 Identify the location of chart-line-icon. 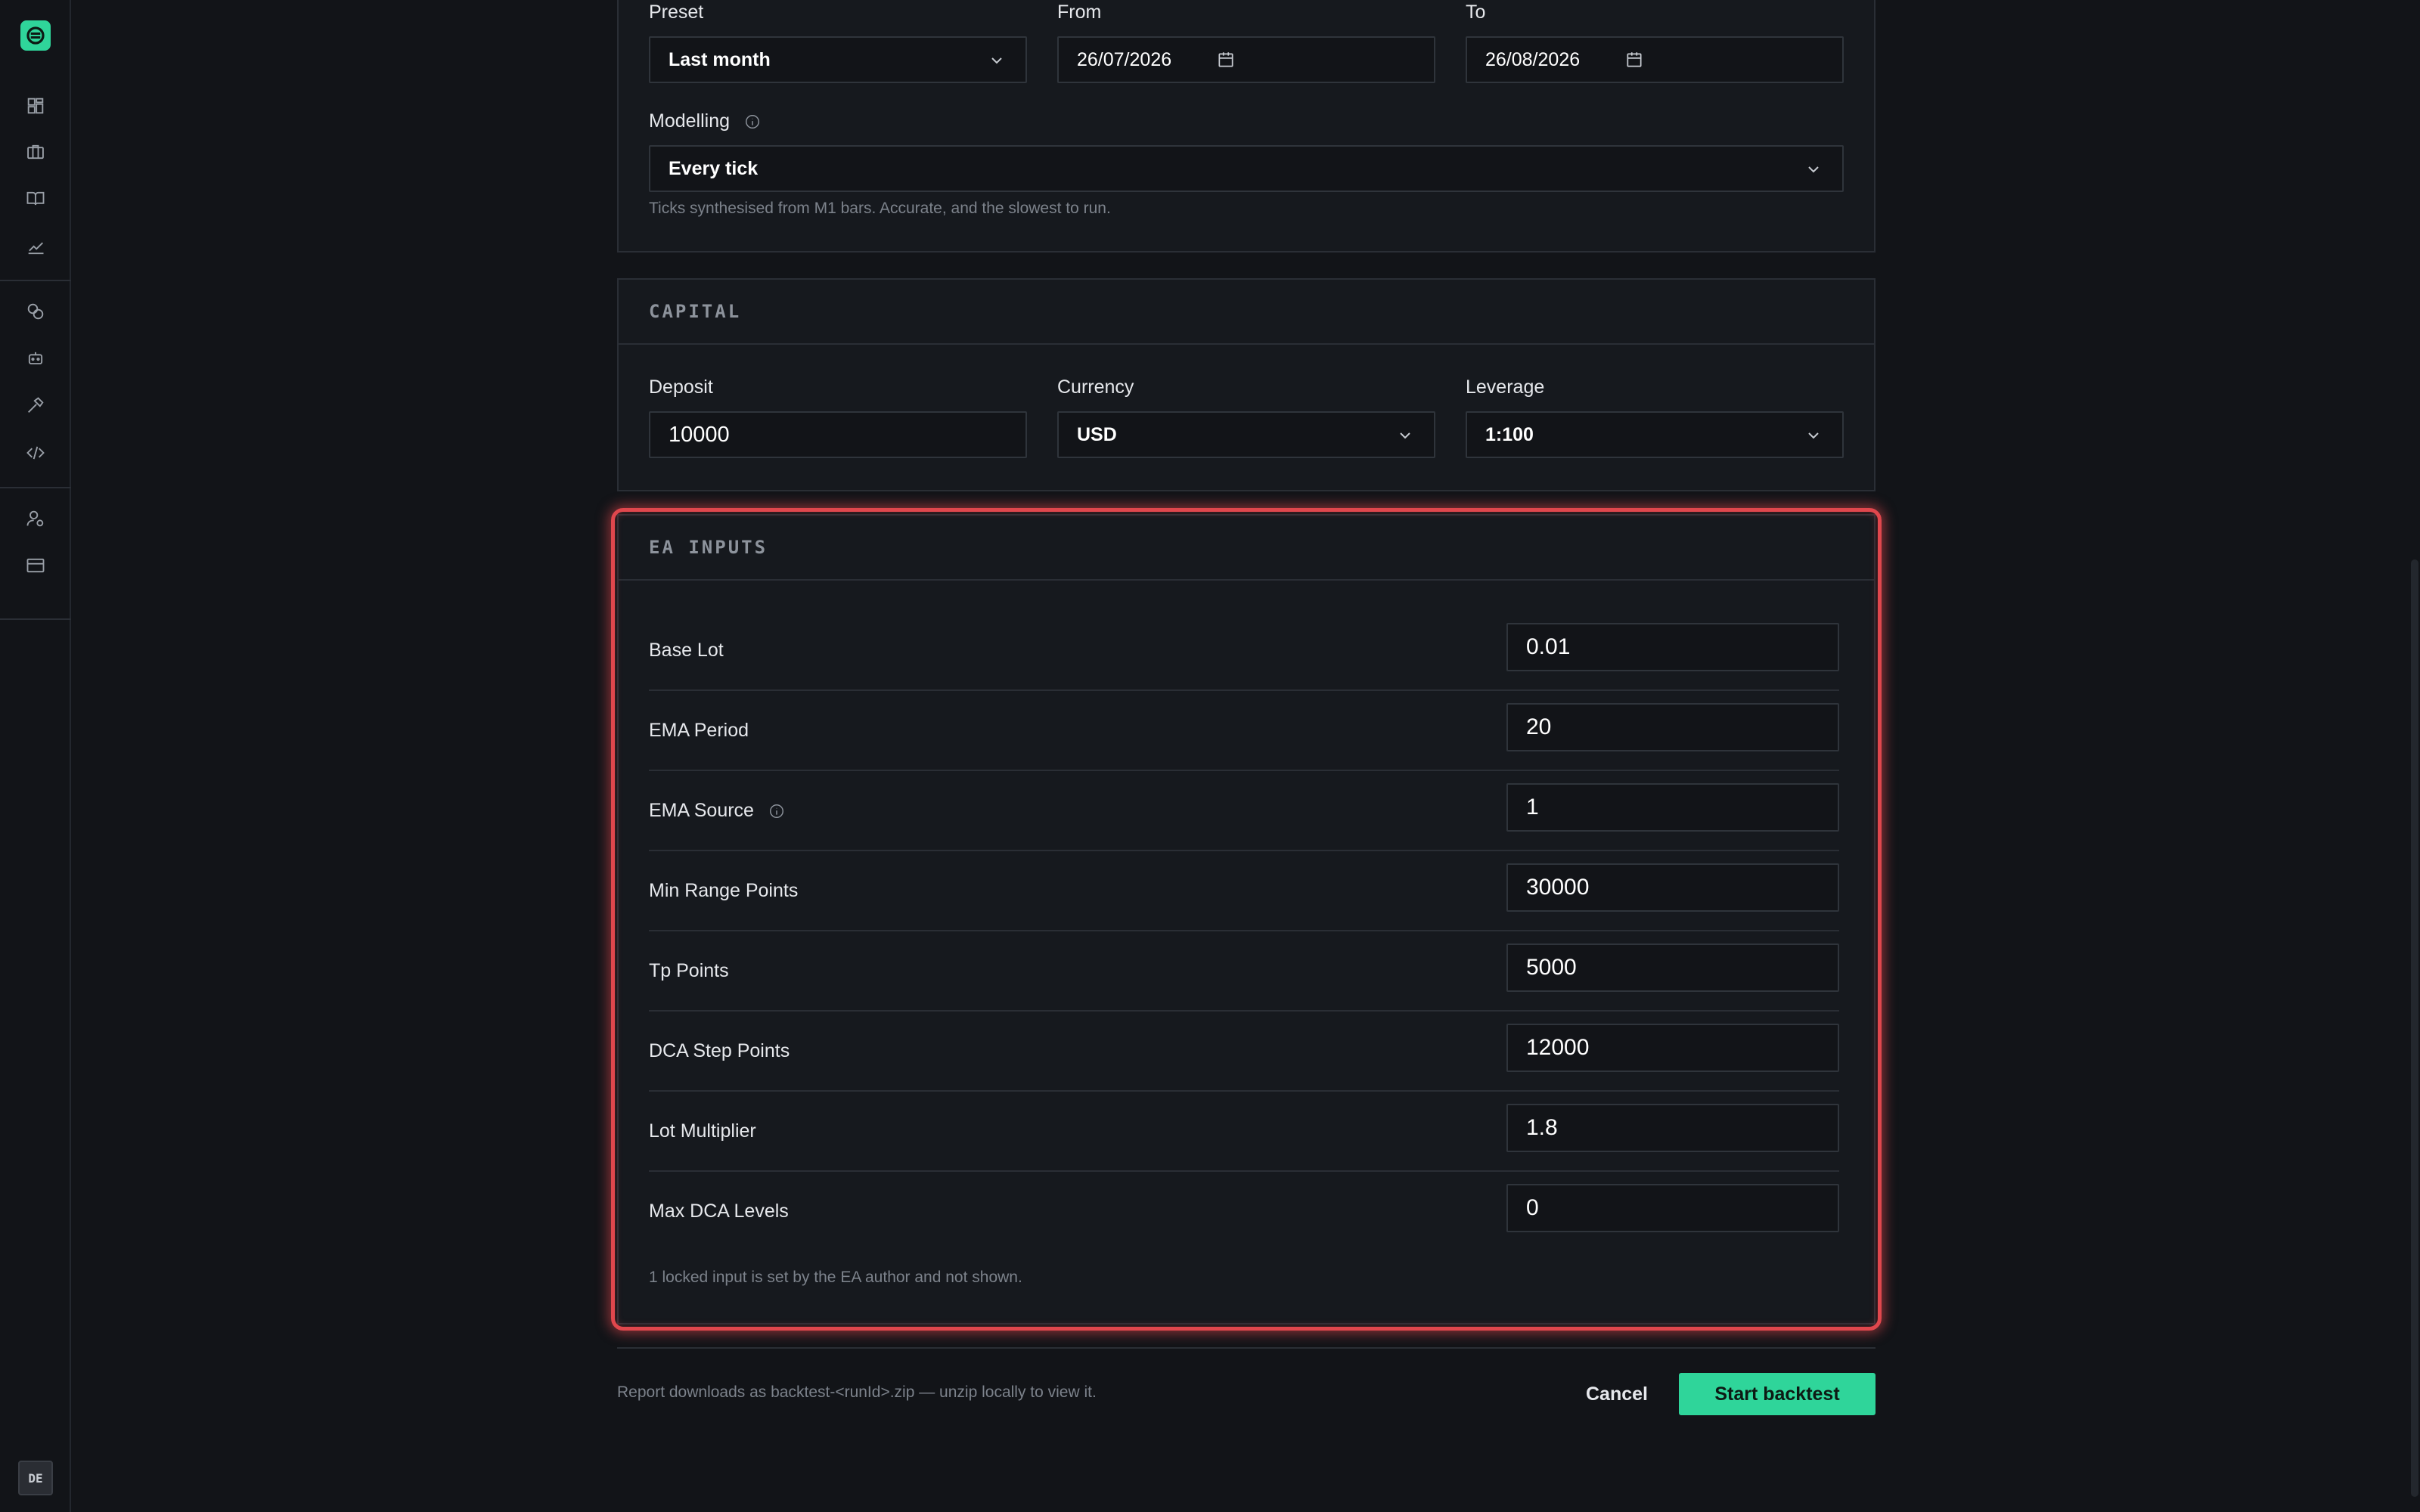
(35, 248).